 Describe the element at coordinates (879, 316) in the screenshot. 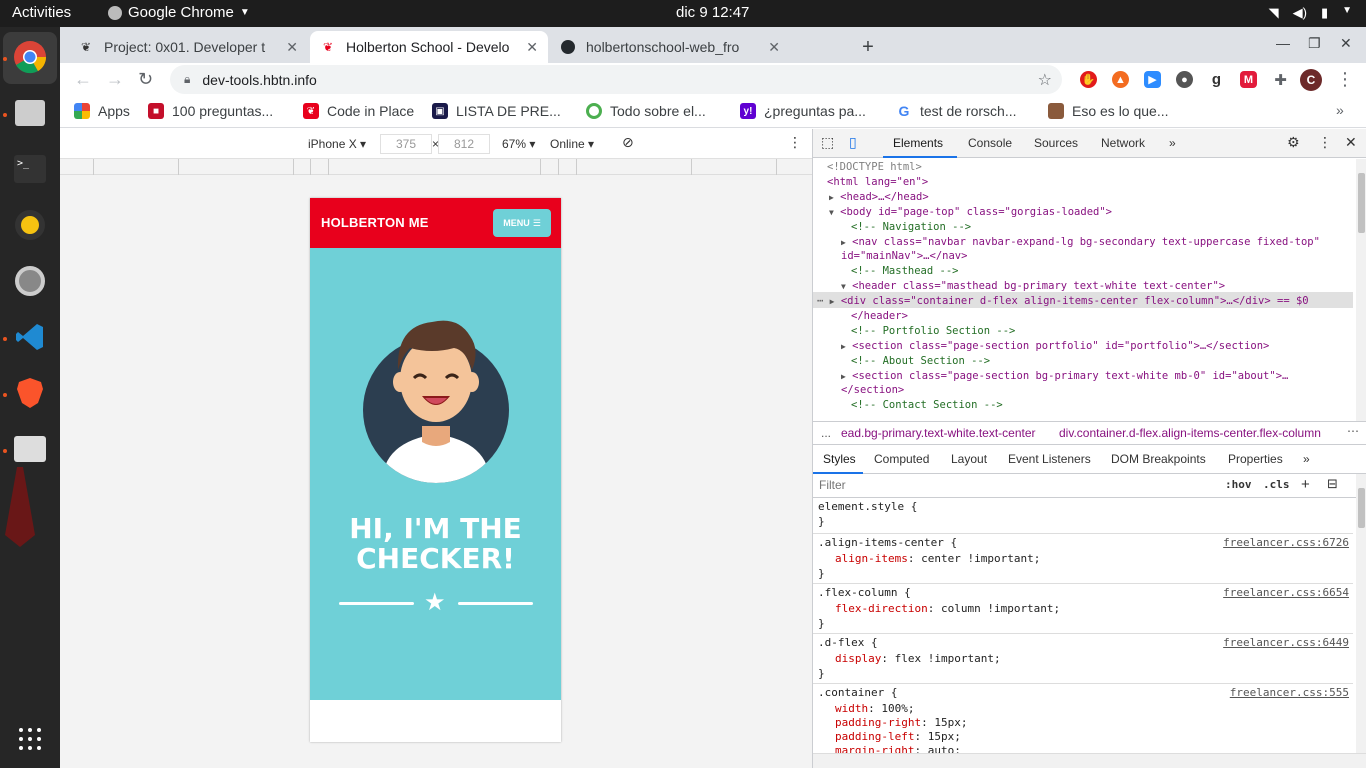

I see `dom-node: </header>` at that location.